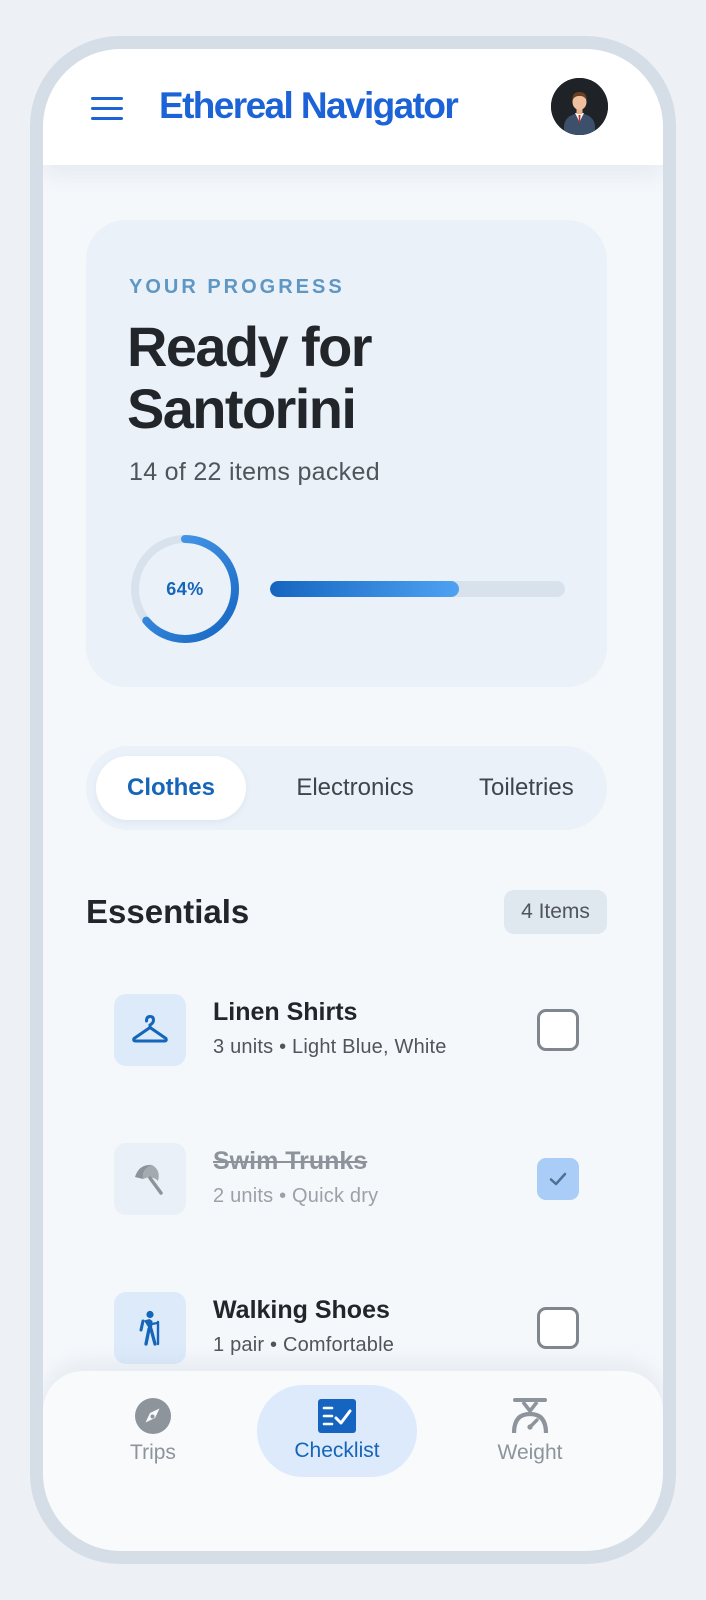  What do you see at coordinates (555, 912) in the screenshot?
I see `item-count-badge: 4 Items` at bounding box center [555, 912].